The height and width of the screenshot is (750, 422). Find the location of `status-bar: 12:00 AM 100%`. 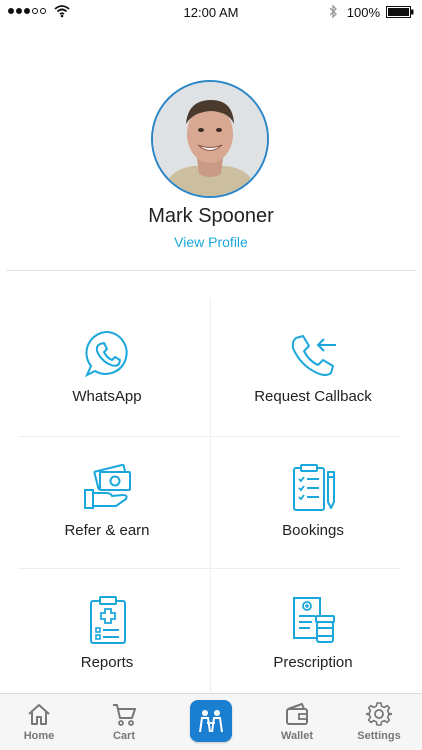

status-bar: 12:00 AM 100% is located at coordinates (211, 12).